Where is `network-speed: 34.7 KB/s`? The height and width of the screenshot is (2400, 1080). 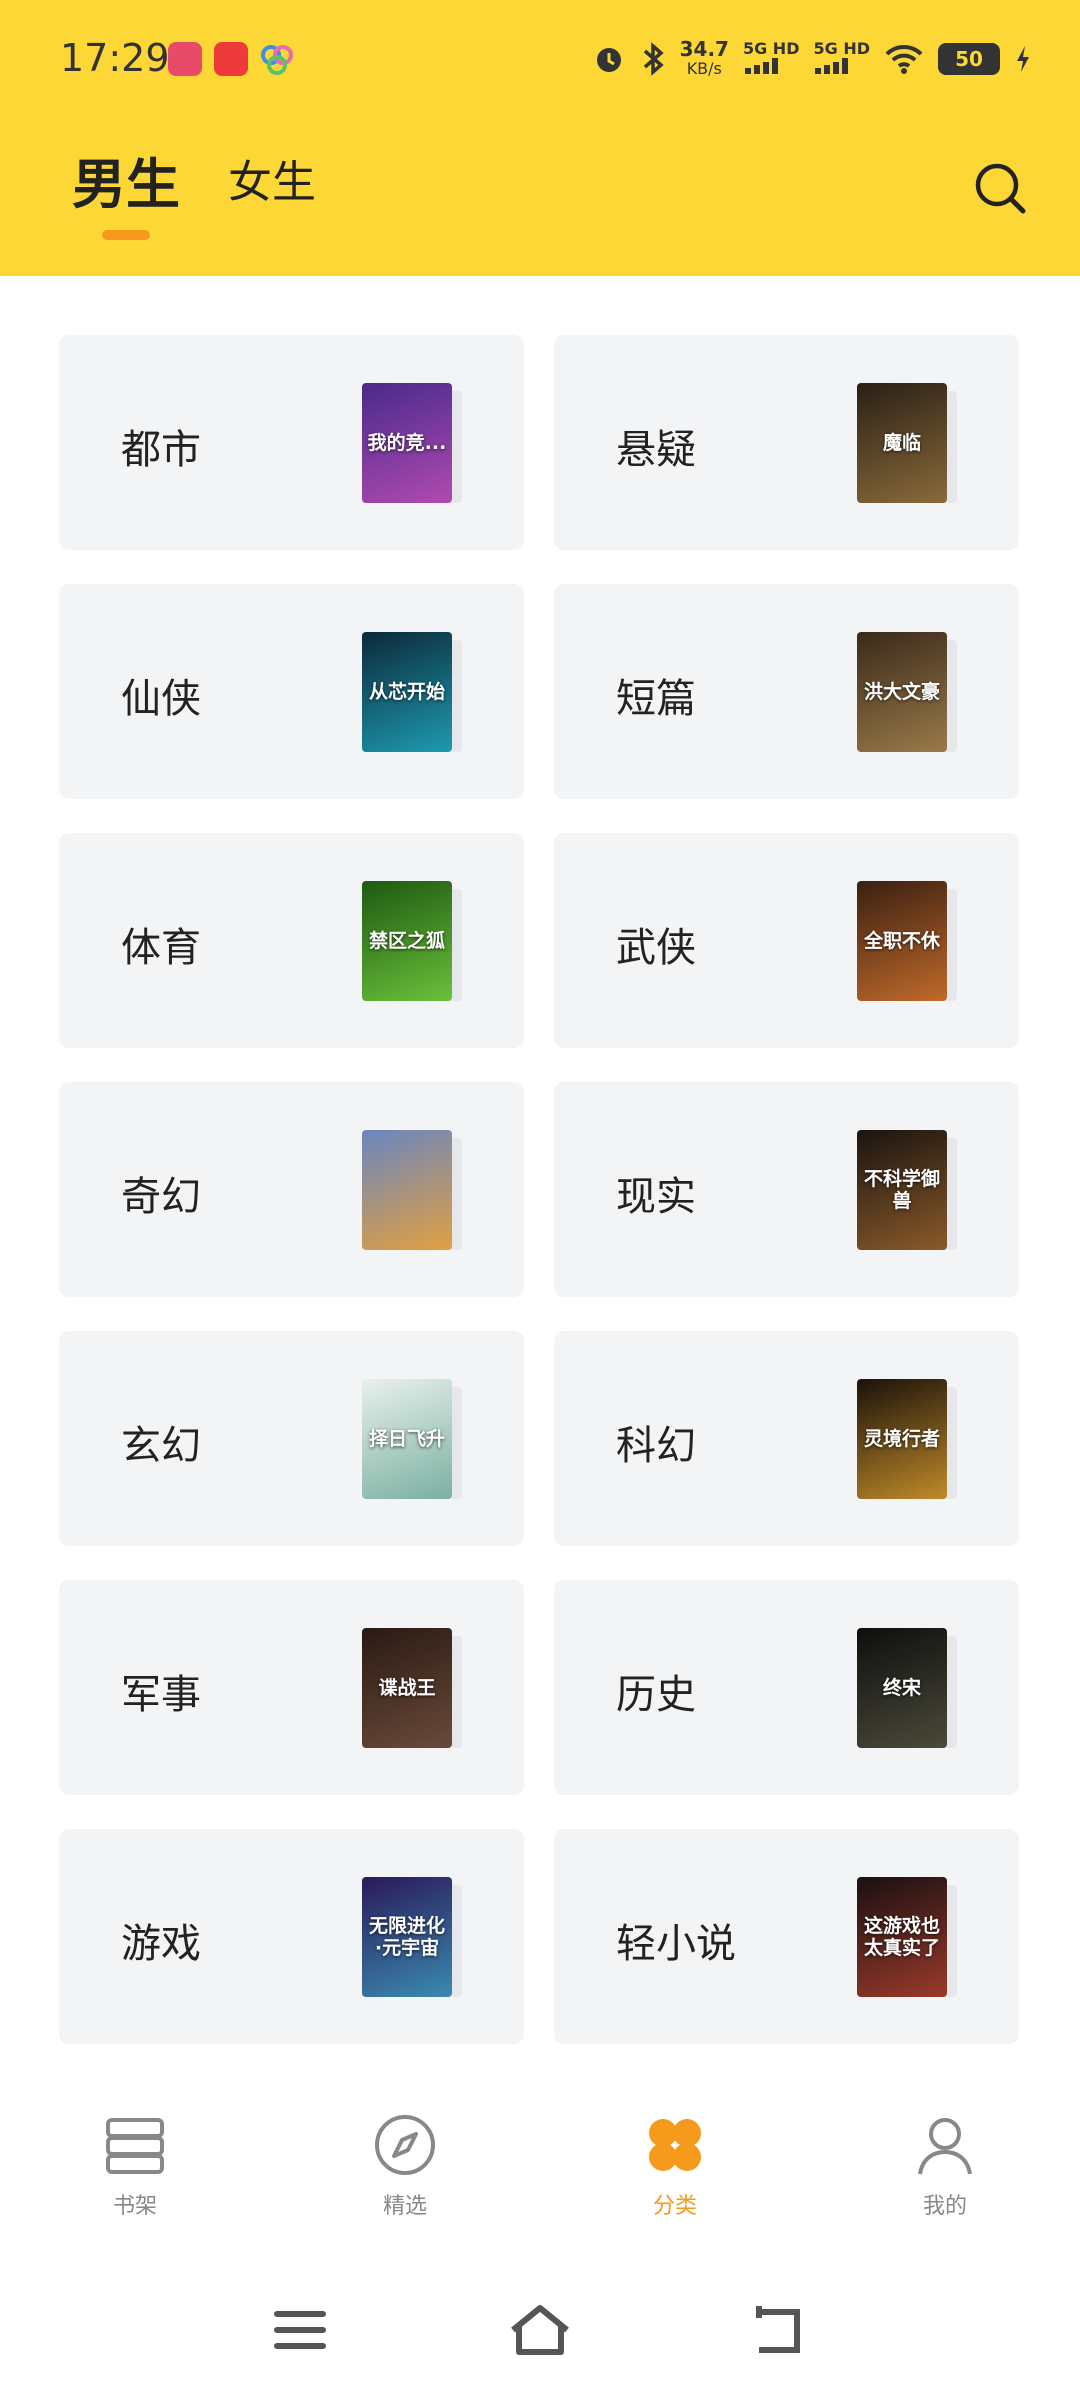
network-speed: 34.7 KB/s is located at coordinates (704, 57).